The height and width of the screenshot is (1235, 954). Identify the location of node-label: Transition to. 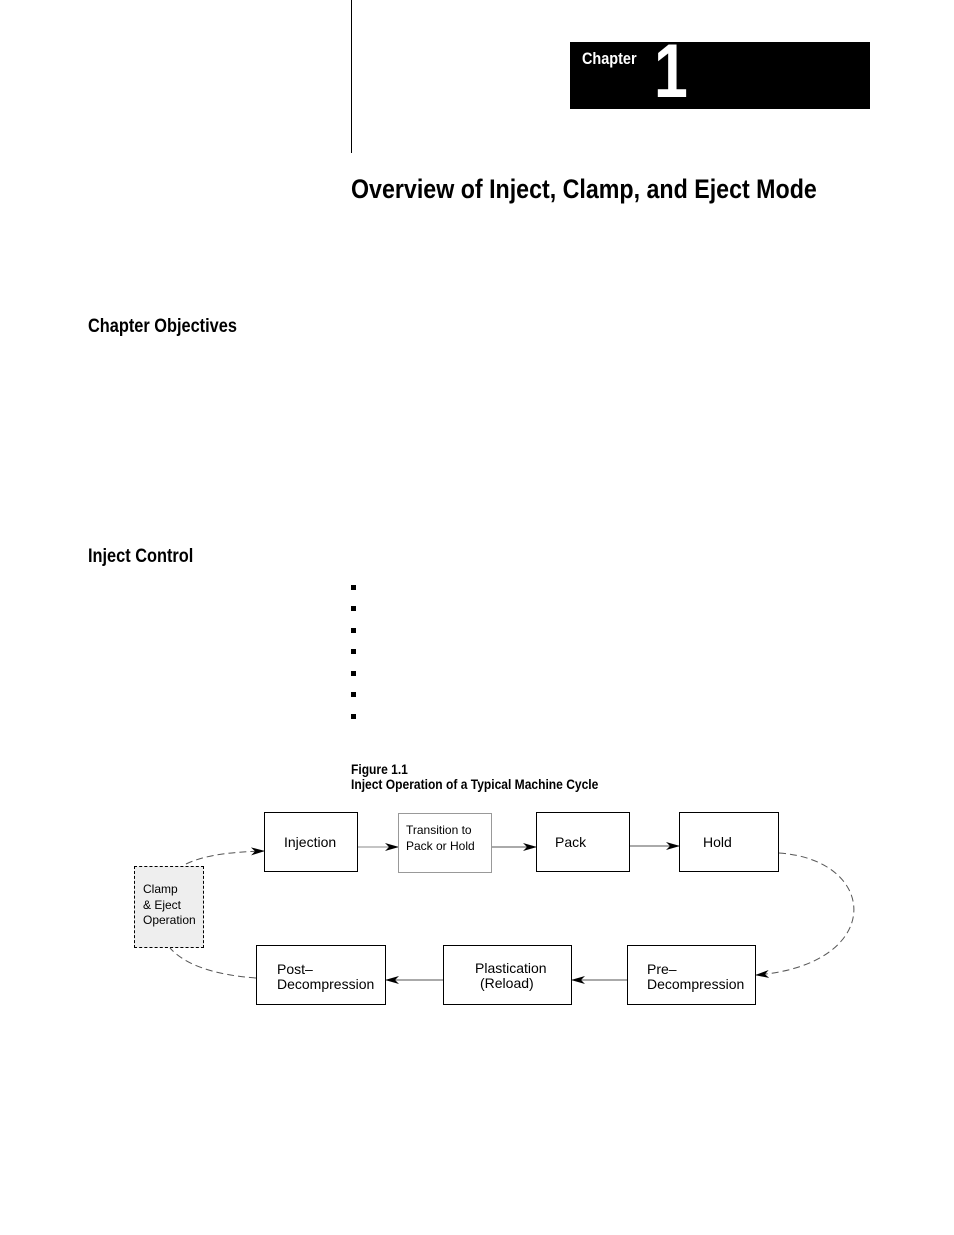
(439, 830).